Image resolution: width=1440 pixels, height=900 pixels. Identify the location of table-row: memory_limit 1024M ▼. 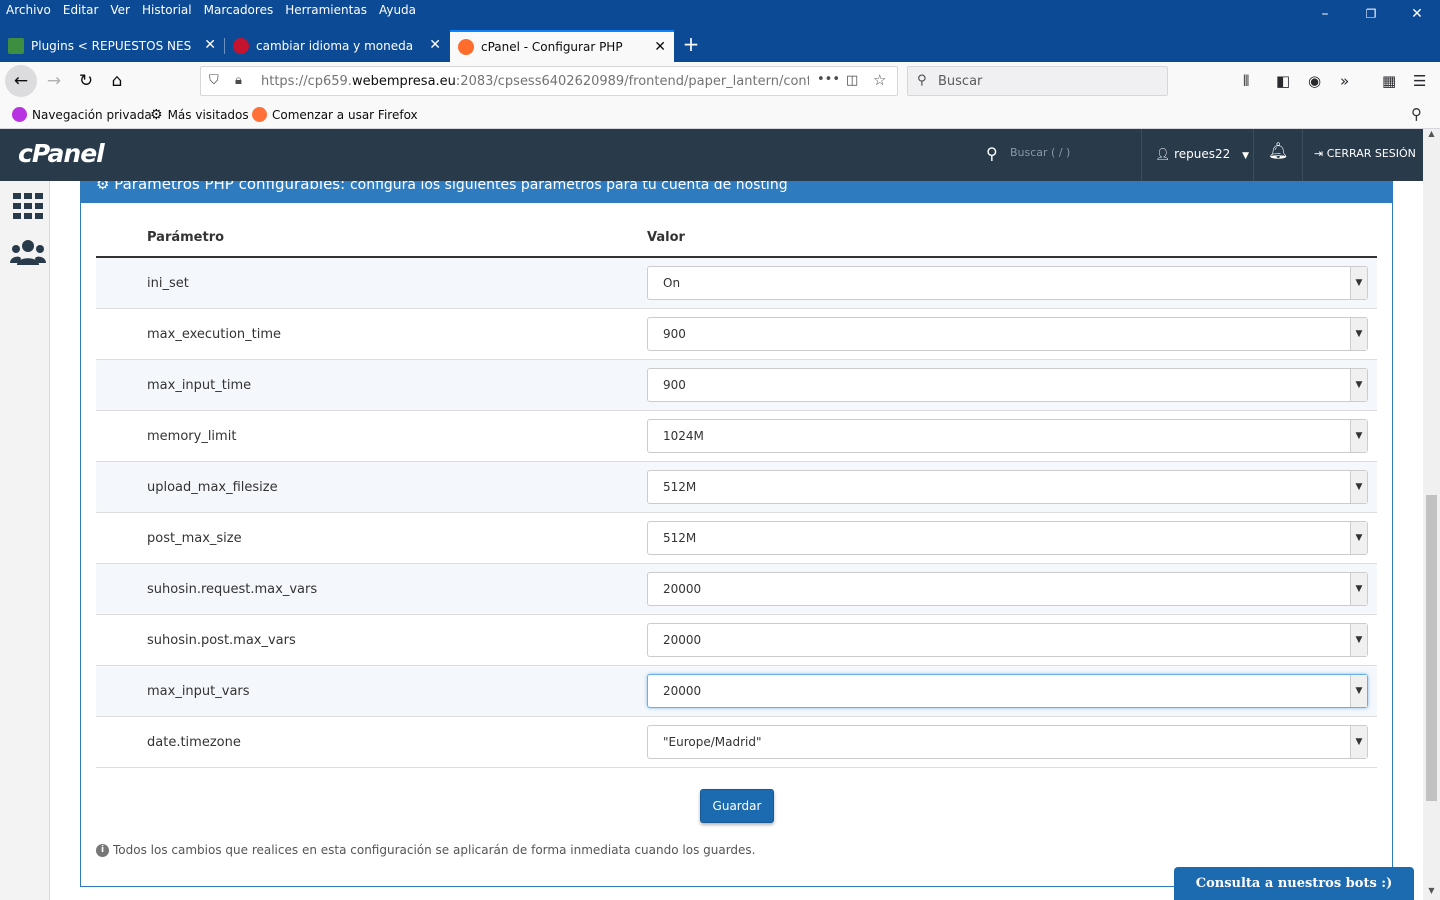
(736, 436).